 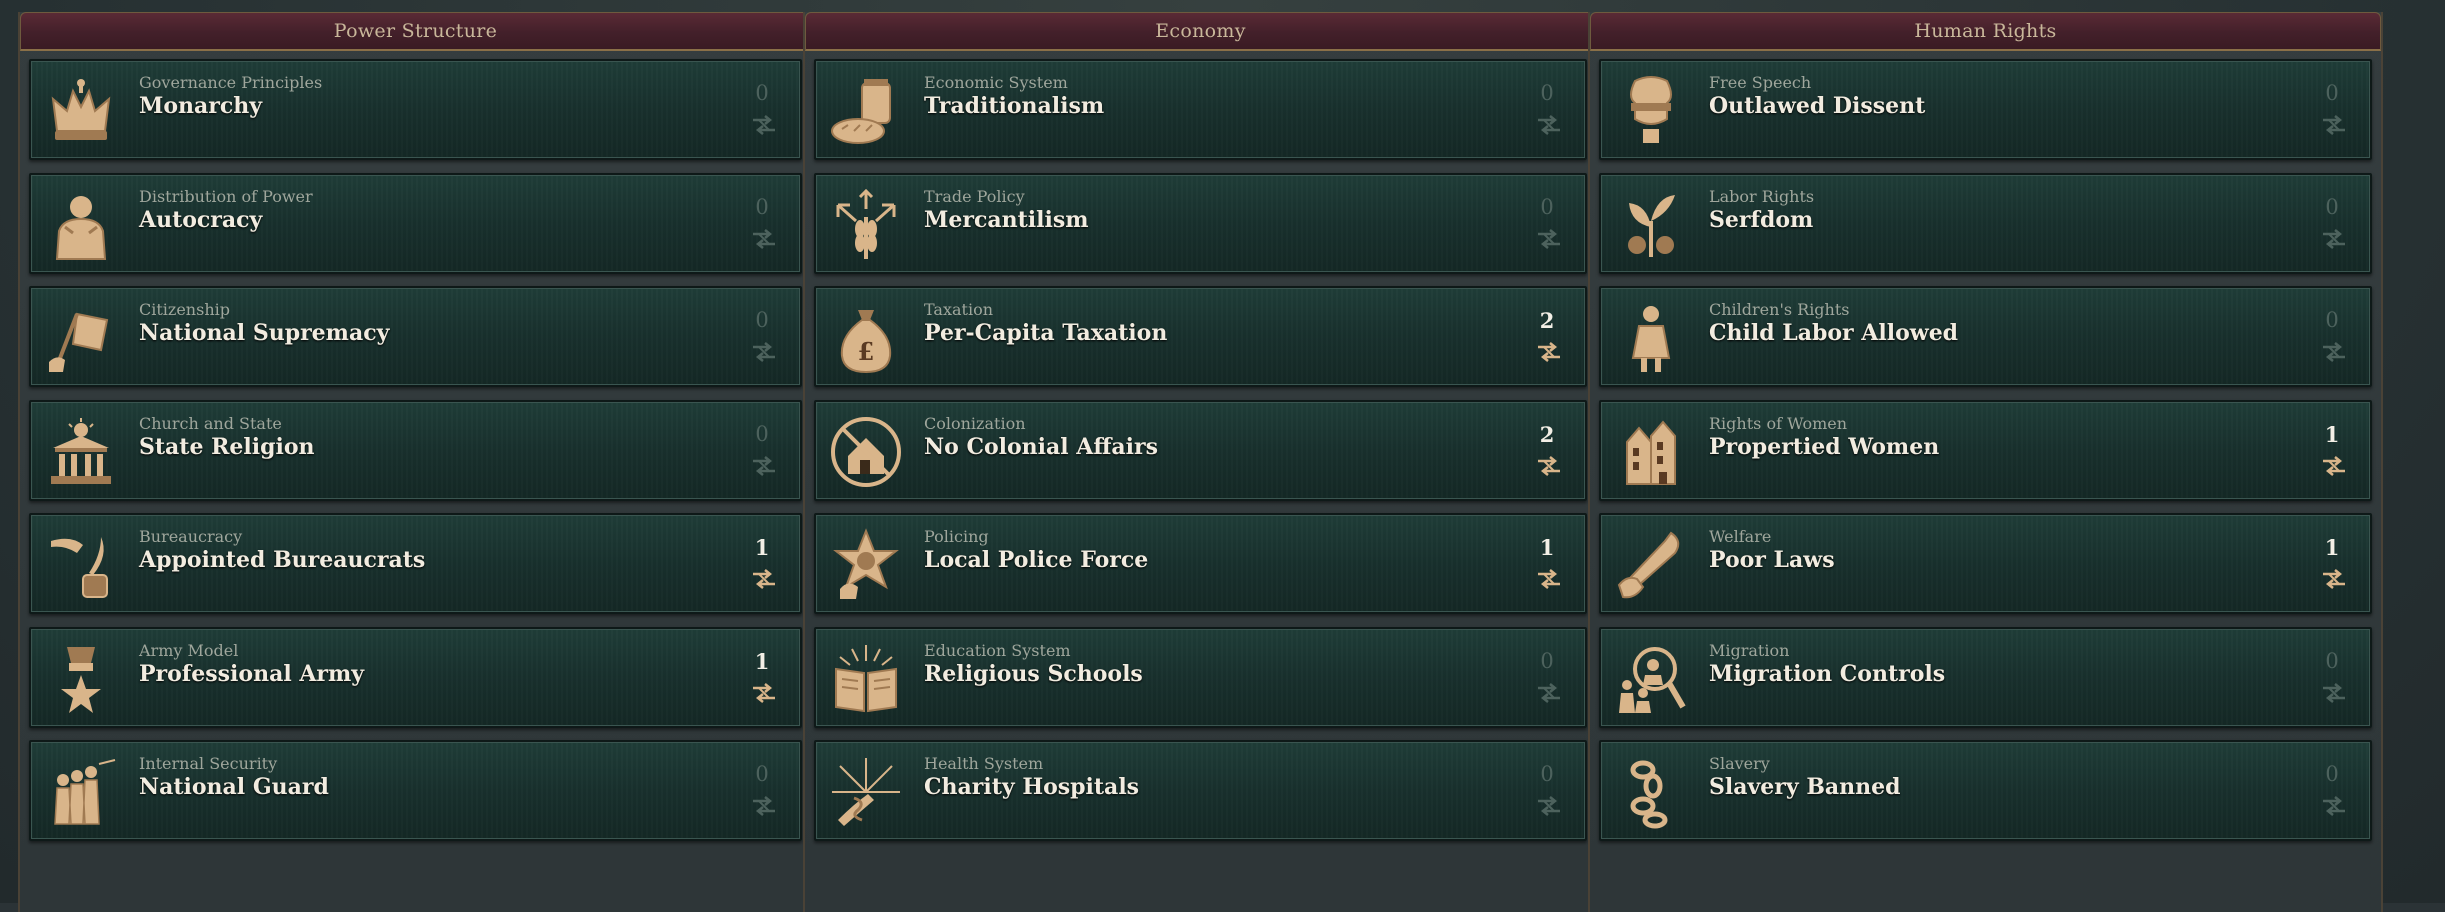 I want to click on law-name-label: State Religion, so click(x=227, y=446).